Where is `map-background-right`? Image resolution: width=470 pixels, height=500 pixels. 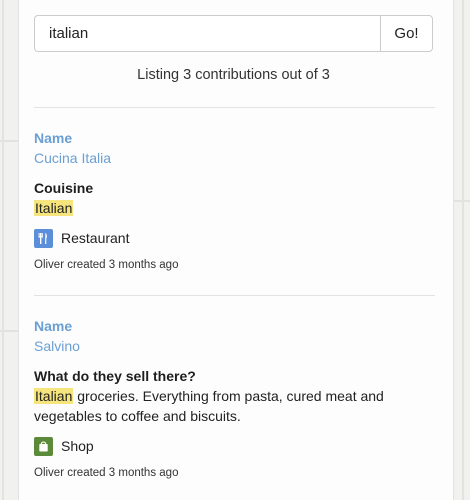 map-background-right is located at coordinates (462, 250).